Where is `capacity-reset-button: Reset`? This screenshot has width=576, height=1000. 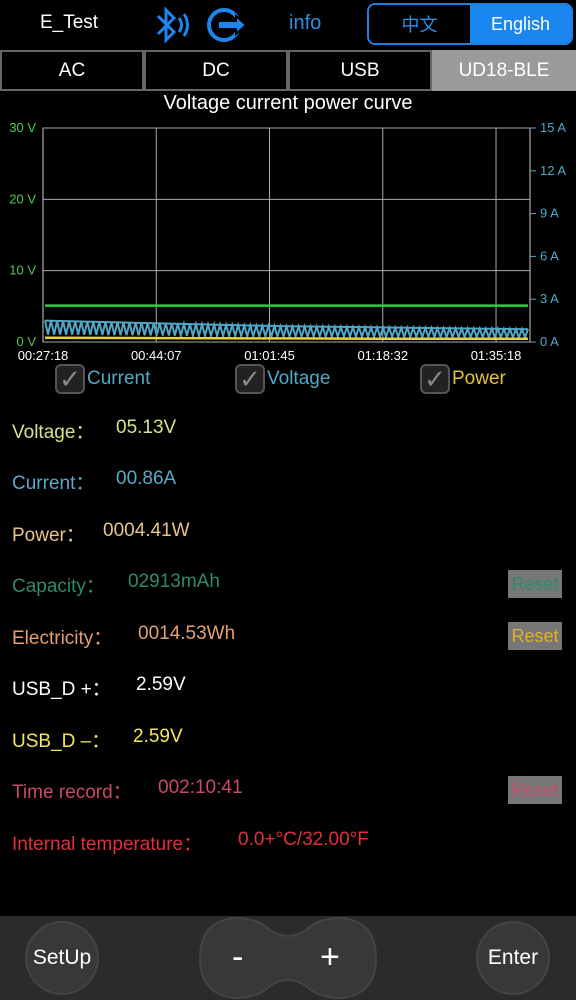 capacity-reset-button: Reset is located at coordinates (535, 584).